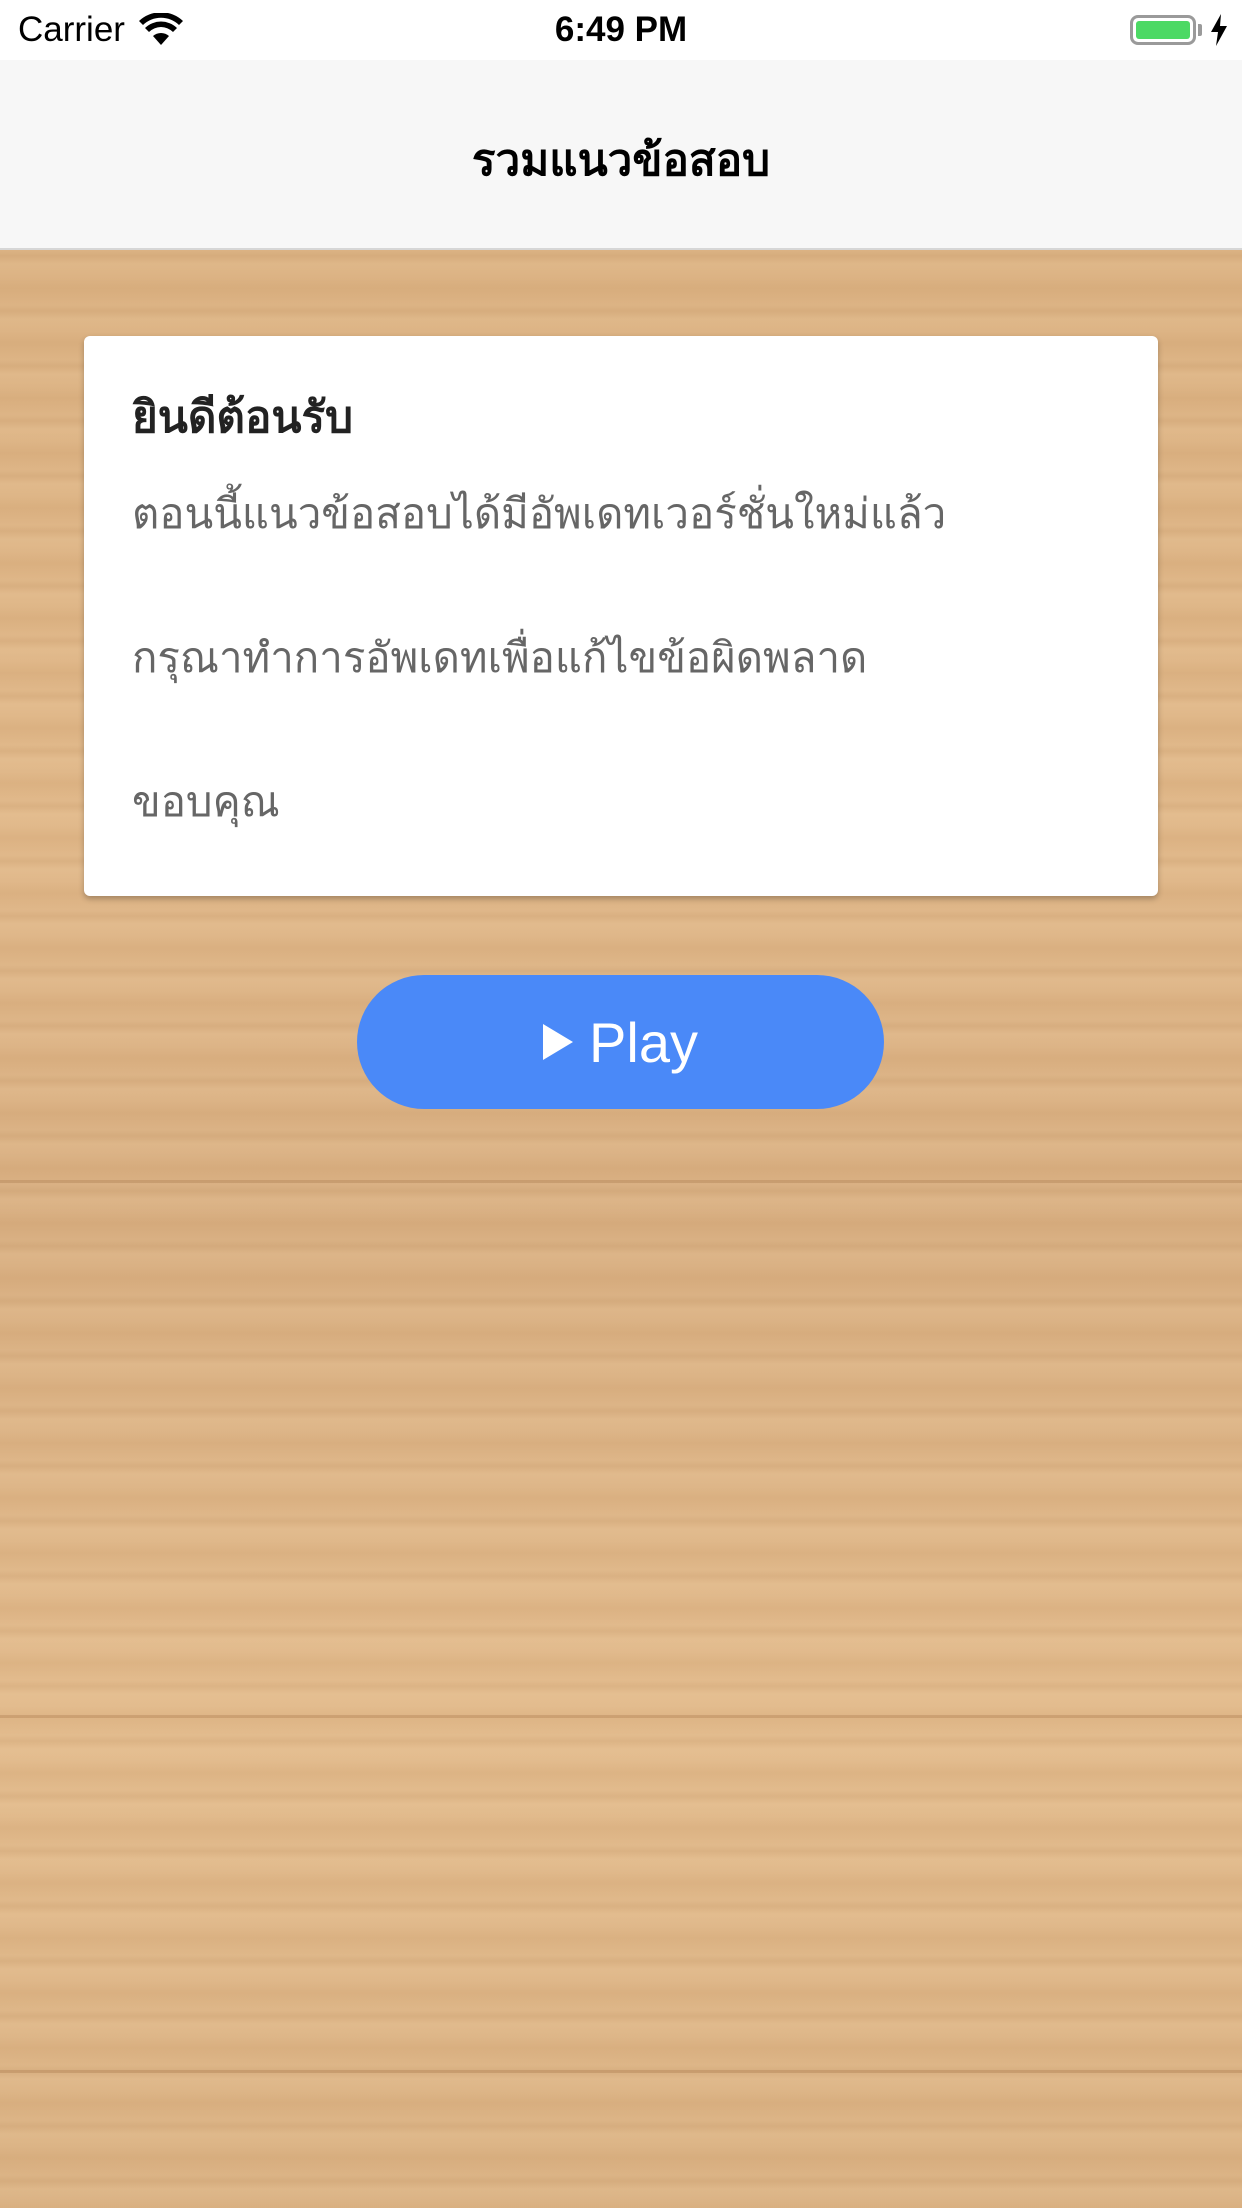 Image resolution: width=1242 pixels, height=2208 pixels. Describe the element at coordinates (500, 657) in the screenshot. I see `card-message-instruction: กรุณาทำการอัพเดทเพื่อแก้ไขข้อผิดพลาด` at that location.